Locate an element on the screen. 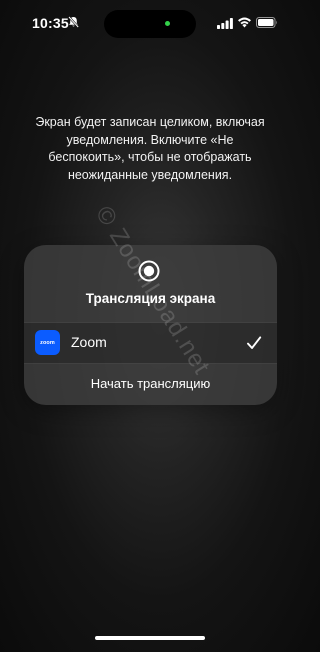 The height and width of the screenshot is (652, 320). zoom-app-icon-label: zoom is located at coordinates (47, 342).